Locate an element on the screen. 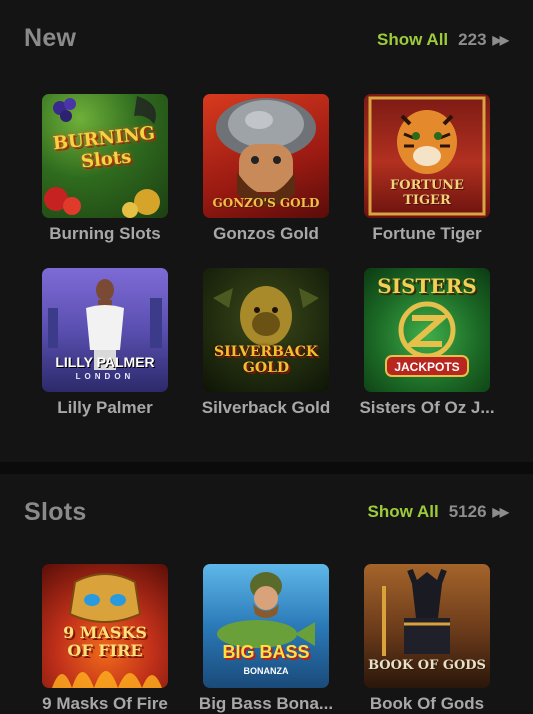  game-art-text: FORTUNE TIGER is located at coordinates (427, 193).